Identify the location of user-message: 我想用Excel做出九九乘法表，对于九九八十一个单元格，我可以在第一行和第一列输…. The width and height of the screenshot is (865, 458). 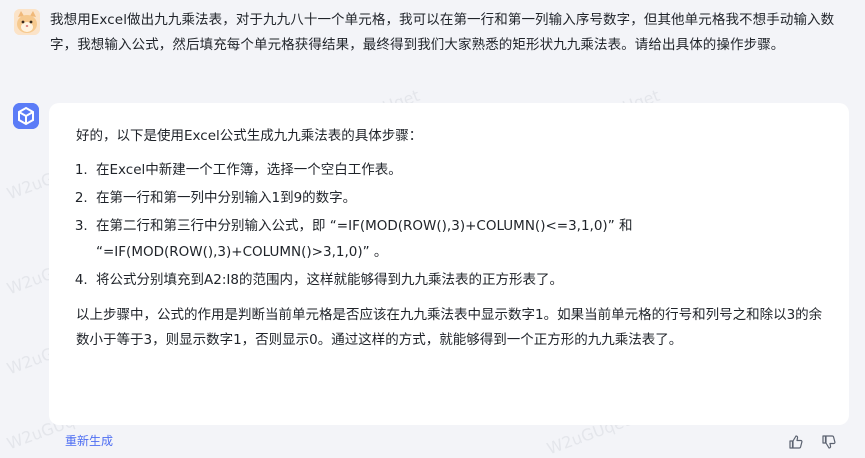
(442, 32).